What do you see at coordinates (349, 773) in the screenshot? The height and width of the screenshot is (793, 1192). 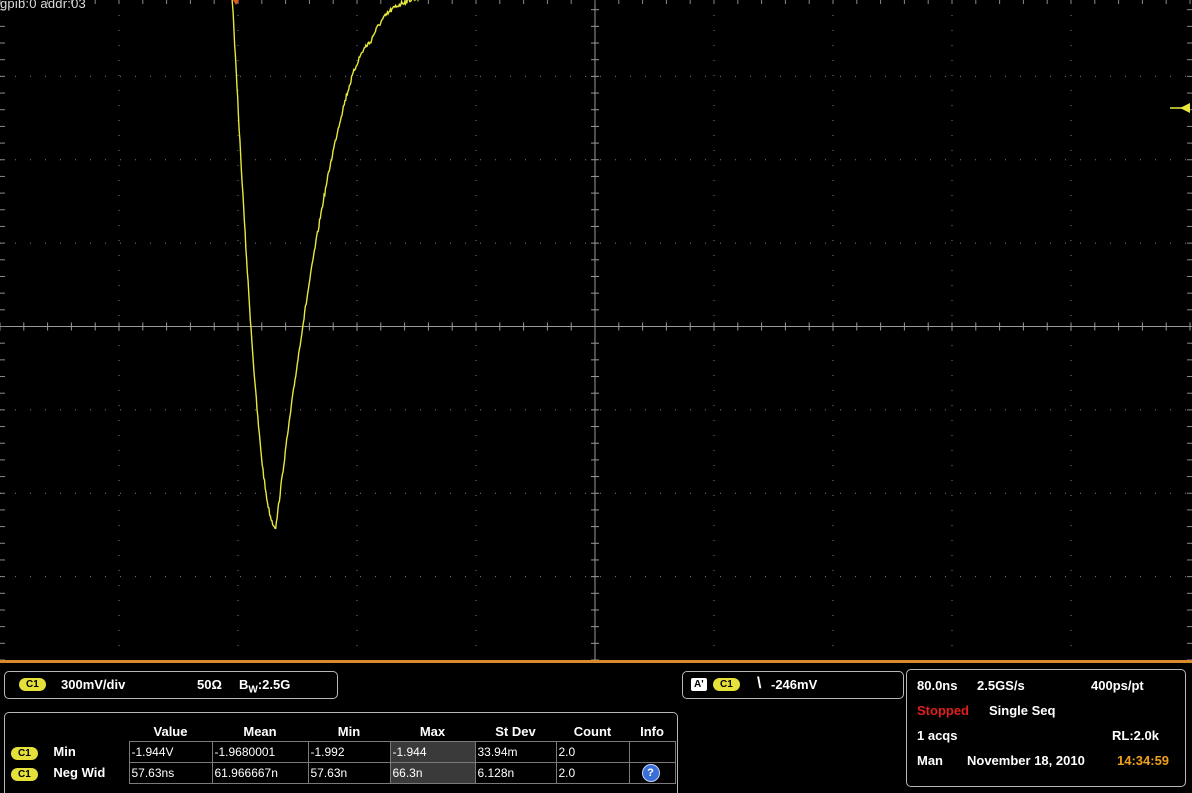 I see `table-cell: 57.63n` at bounding box center [349, 773].